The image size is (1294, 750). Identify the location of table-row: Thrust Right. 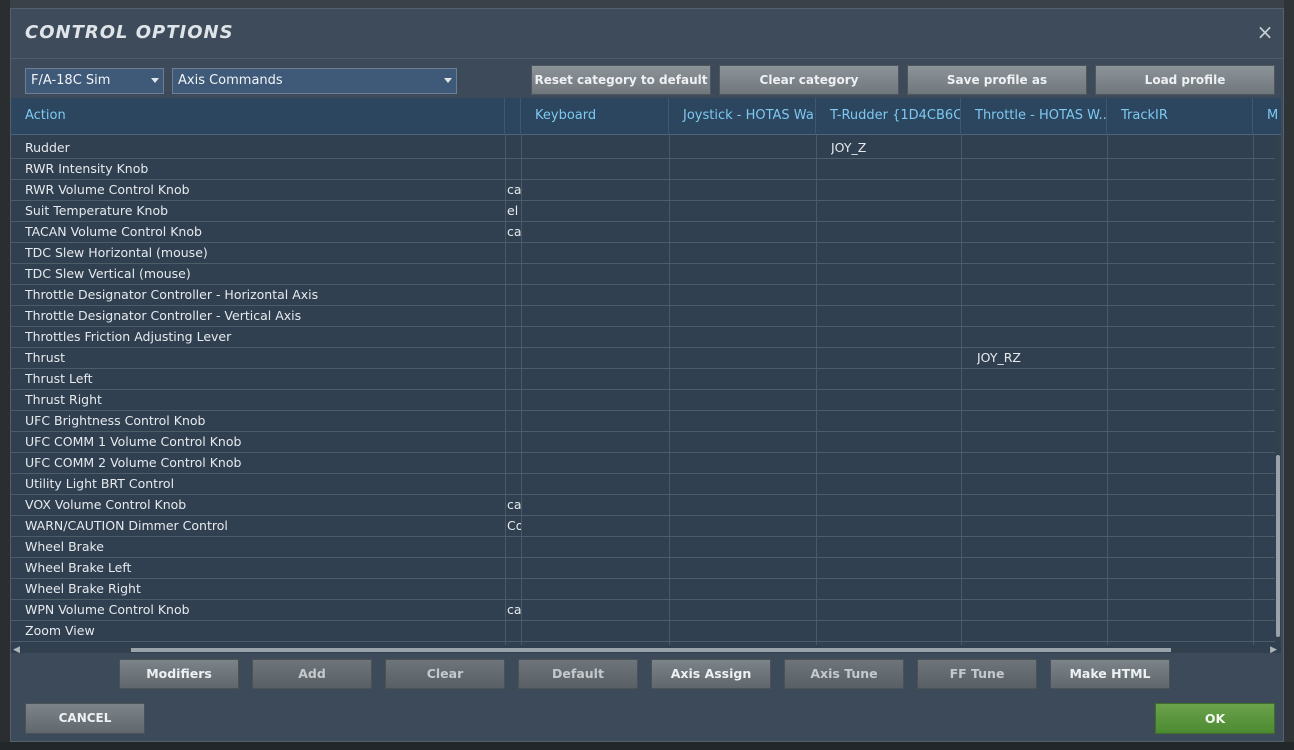
(646, 400).